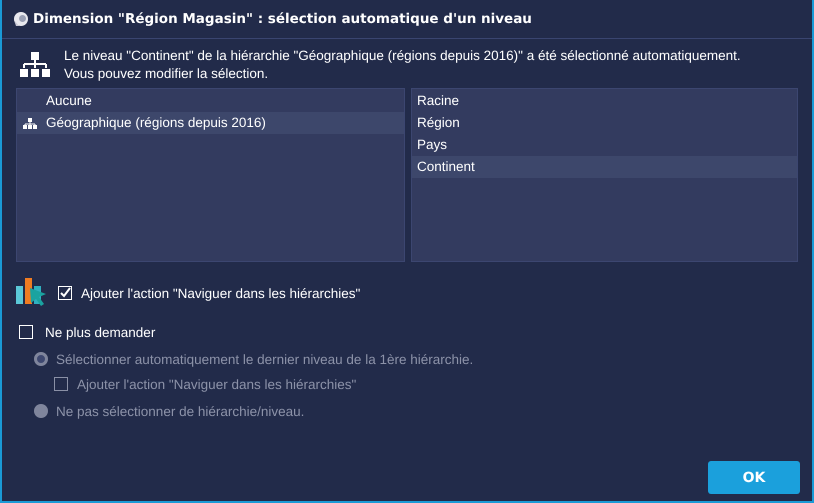  Describe the element at coordinates (100, 332) in the screenshot. I see `checkbox-label: Ne plus demander` at that location.